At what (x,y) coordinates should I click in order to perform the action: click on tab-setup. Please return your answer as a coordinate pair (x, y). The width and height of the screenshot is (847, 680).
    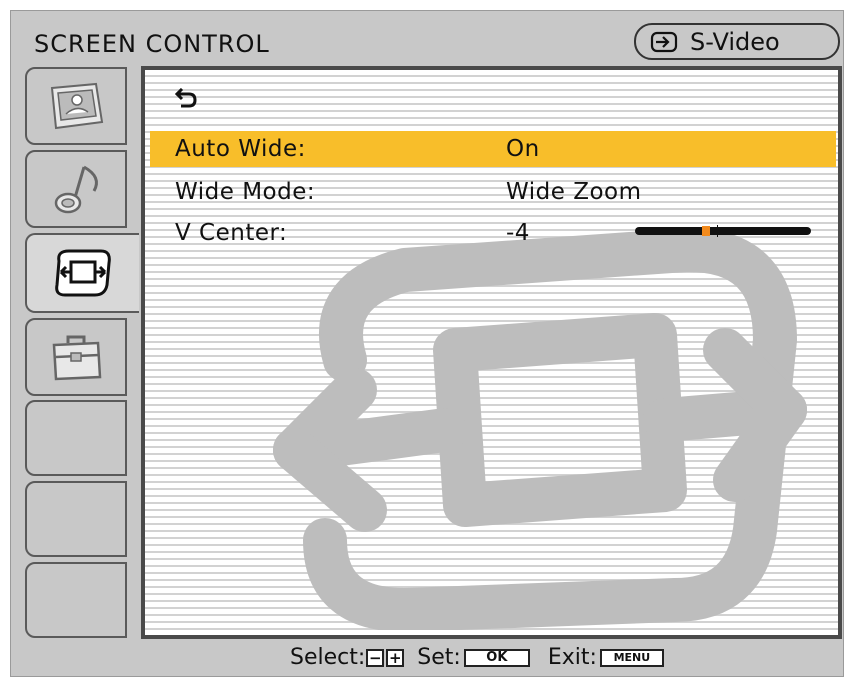
    Looking at the image, I should click on (76, 357).